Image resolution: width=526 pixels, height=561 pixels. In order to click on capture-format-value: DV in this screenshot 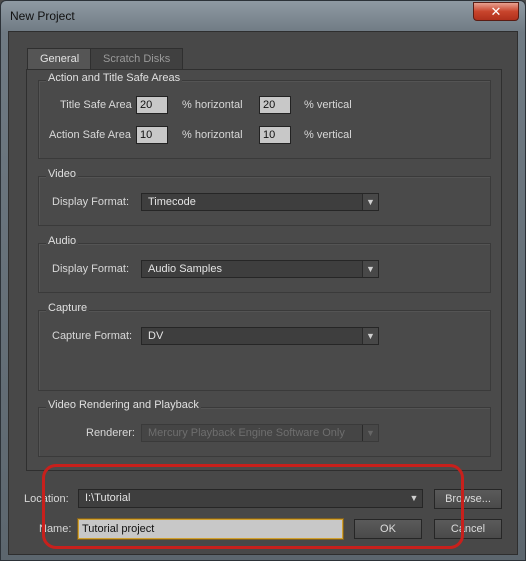, I will do `click(156, 336)`.